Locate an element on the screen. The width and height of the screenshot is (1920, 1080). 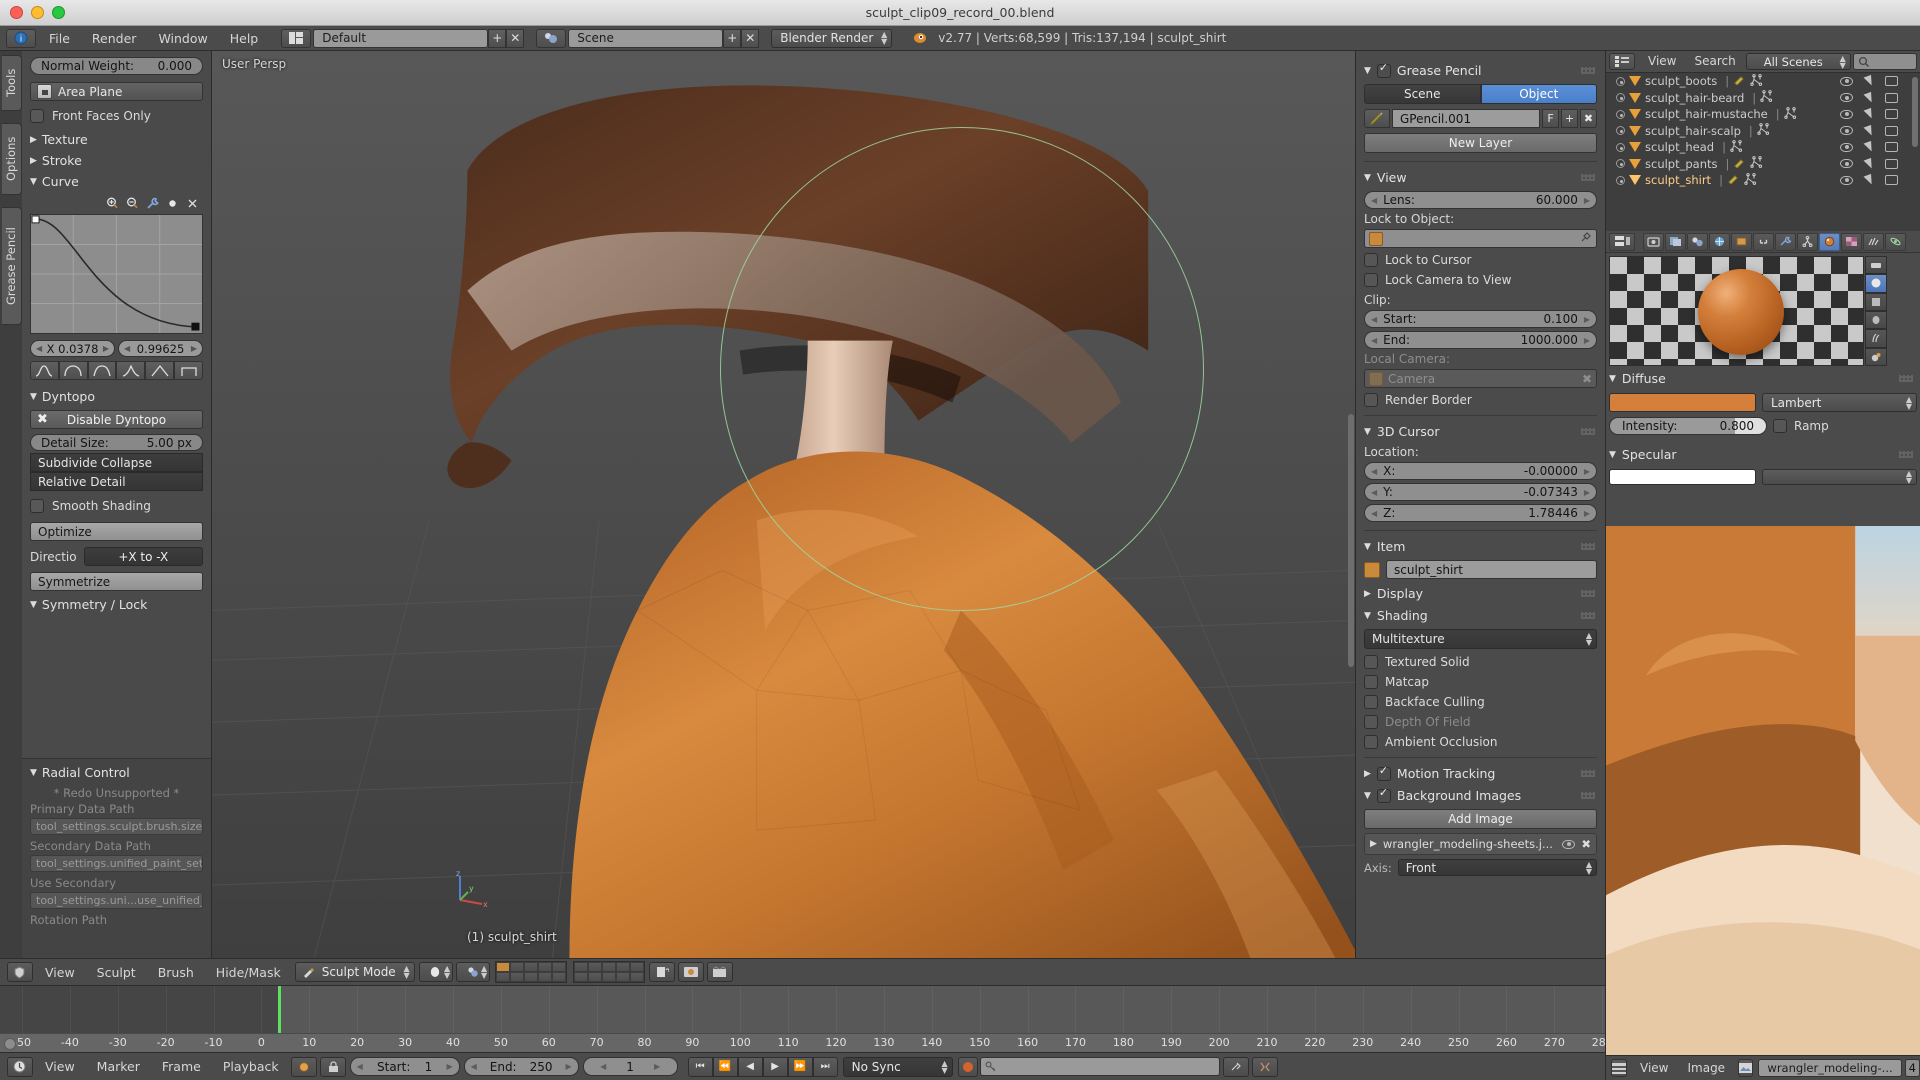
detail-size-slider: Detail Size: 5.00 px is located at coordinates (116, 442).